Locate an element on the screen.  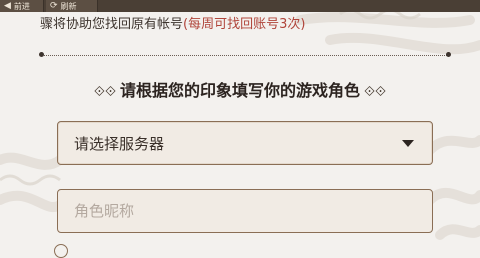
refresh-button: ⟳ 刷新 is located at coordinates (72, 6).